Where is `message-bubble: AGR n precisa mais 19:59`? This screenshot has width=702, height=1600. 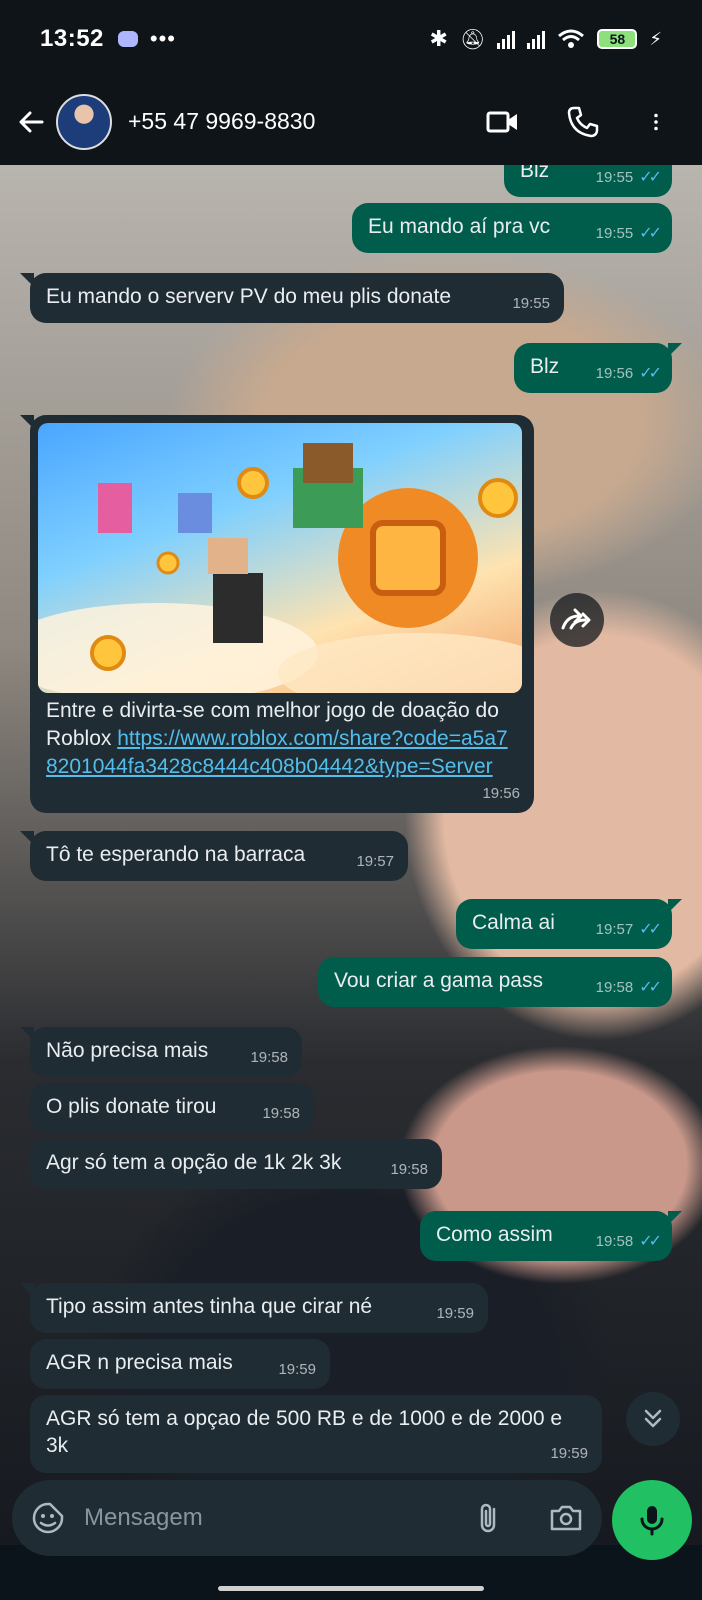
message-bubble: AGR n precisa mais 19:59 is located at coordinates (180, 1364).